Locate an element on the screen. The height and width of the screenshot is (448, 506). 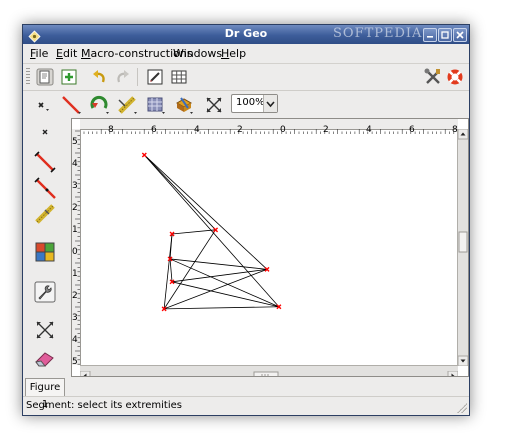
tool-sidebar is located at coordinates (47, 247).